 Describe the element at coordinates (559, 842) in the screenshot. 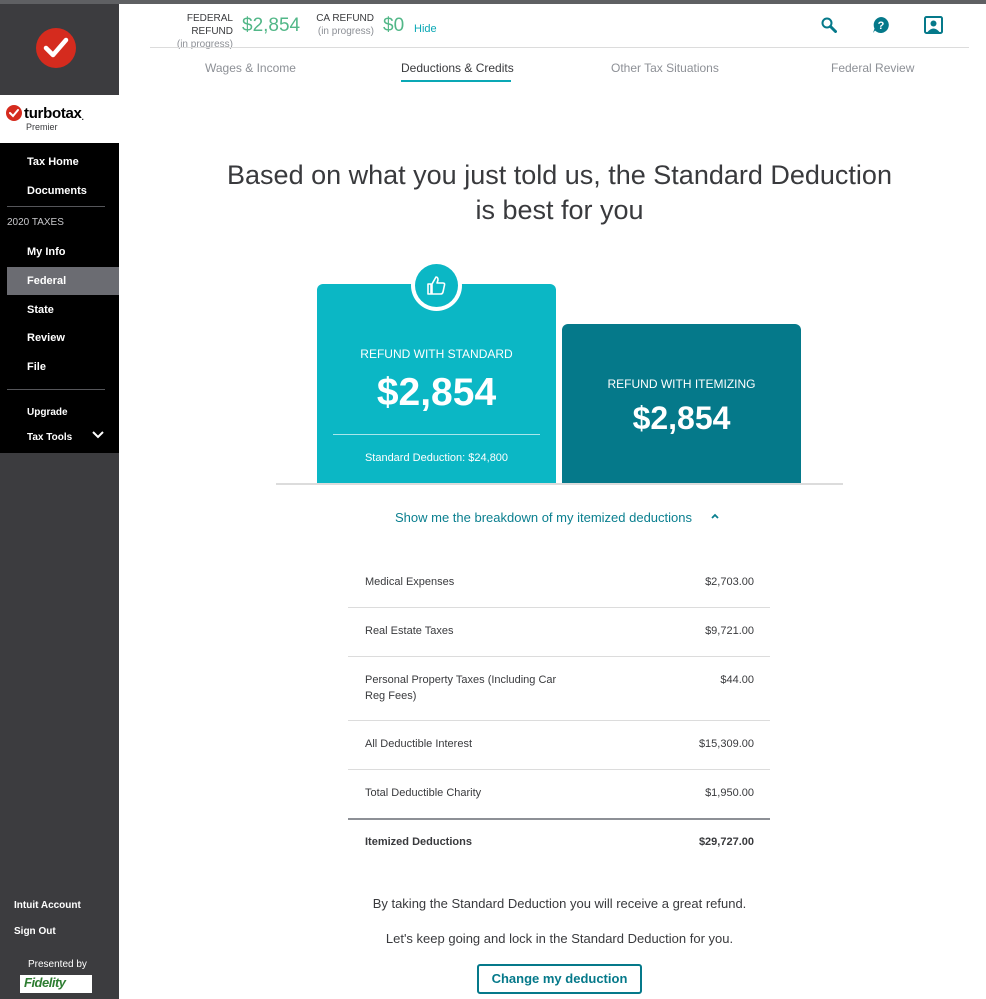

I see `table-total-row: Itemized Deductions $29,727.00` at that location.